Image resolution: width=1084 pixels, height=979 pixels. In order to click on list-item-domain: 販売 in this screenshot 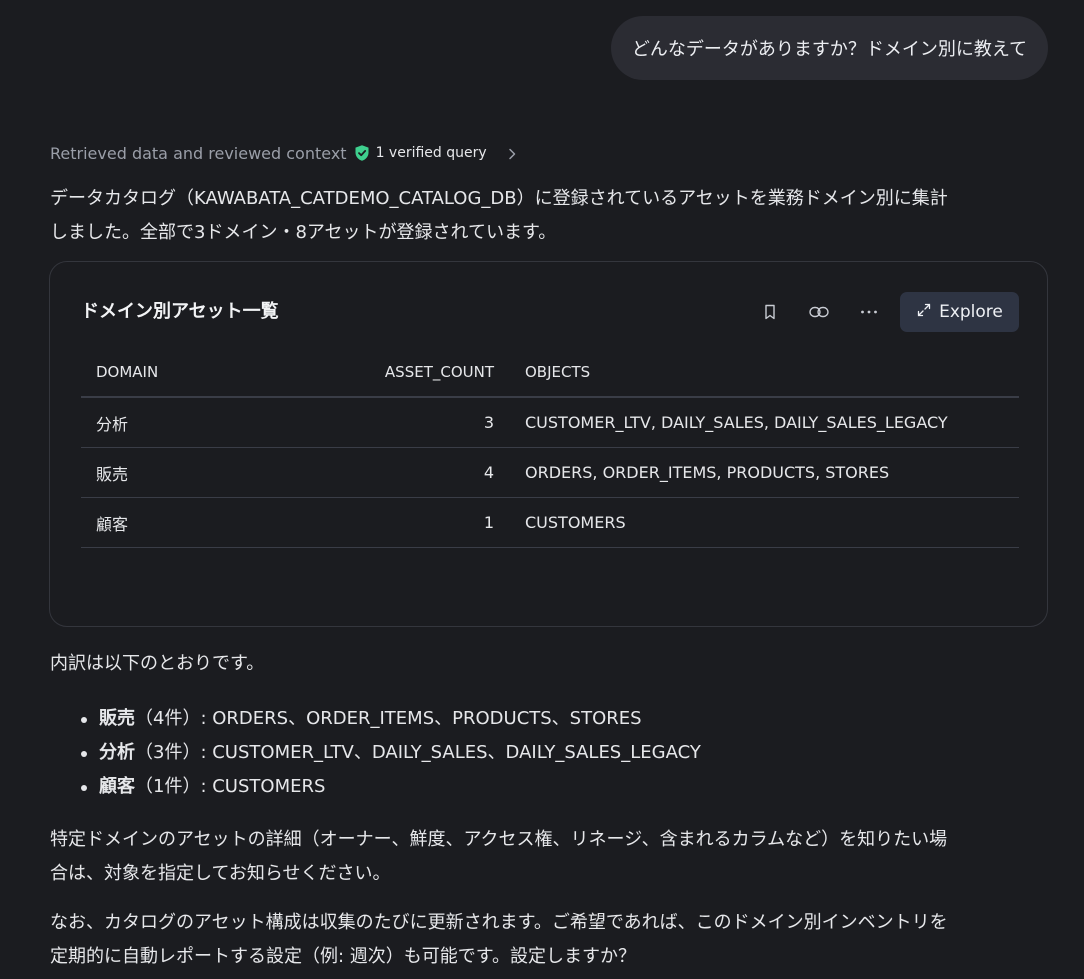, I will do `click(117, 718)`.